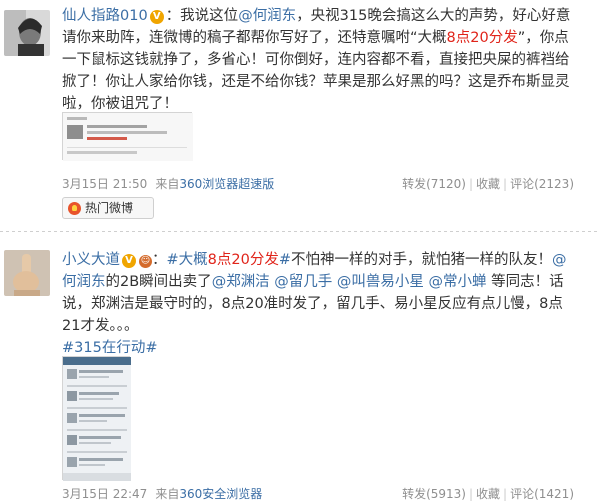 Image resolution: width=600 pixels, height=503 pixels. Describe the element at coordinates (542, 494) in the screenshot. I see `comment-button: 评论(1421)` at that location.